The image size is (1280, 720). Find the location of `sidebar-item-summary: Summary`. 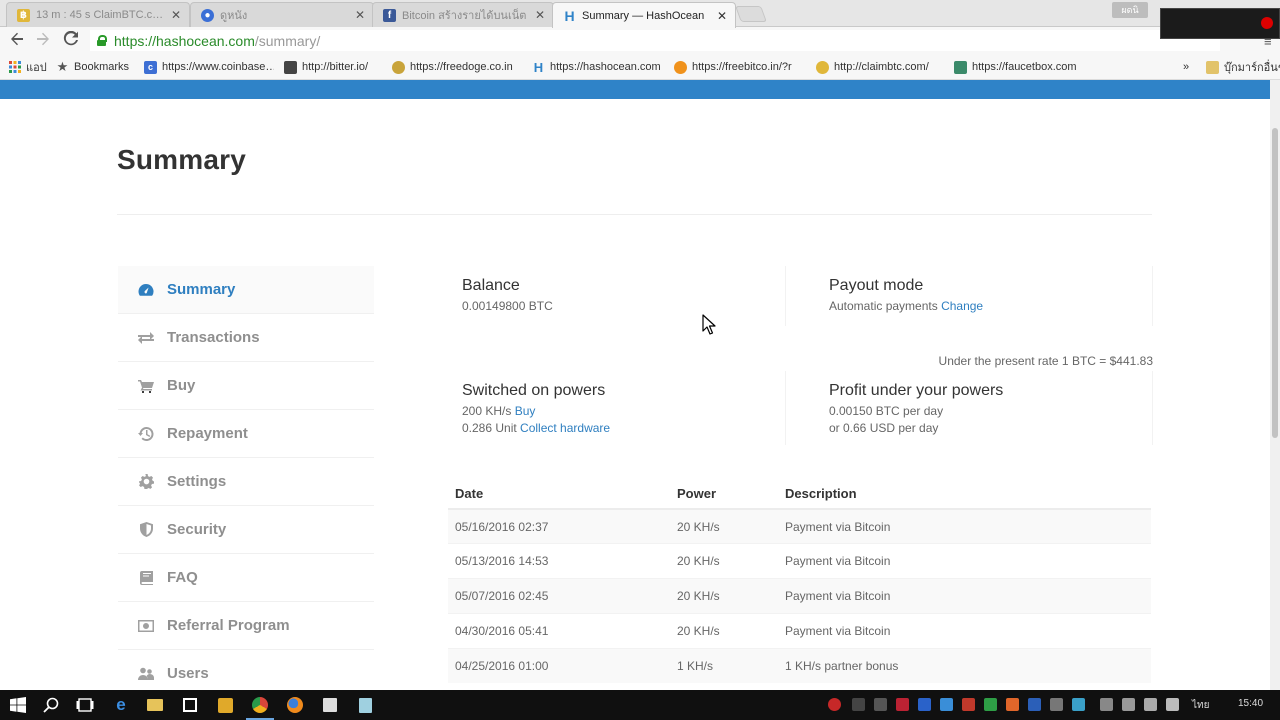

sidebar-item-summary: Summary is located at coordinates (246, 290).